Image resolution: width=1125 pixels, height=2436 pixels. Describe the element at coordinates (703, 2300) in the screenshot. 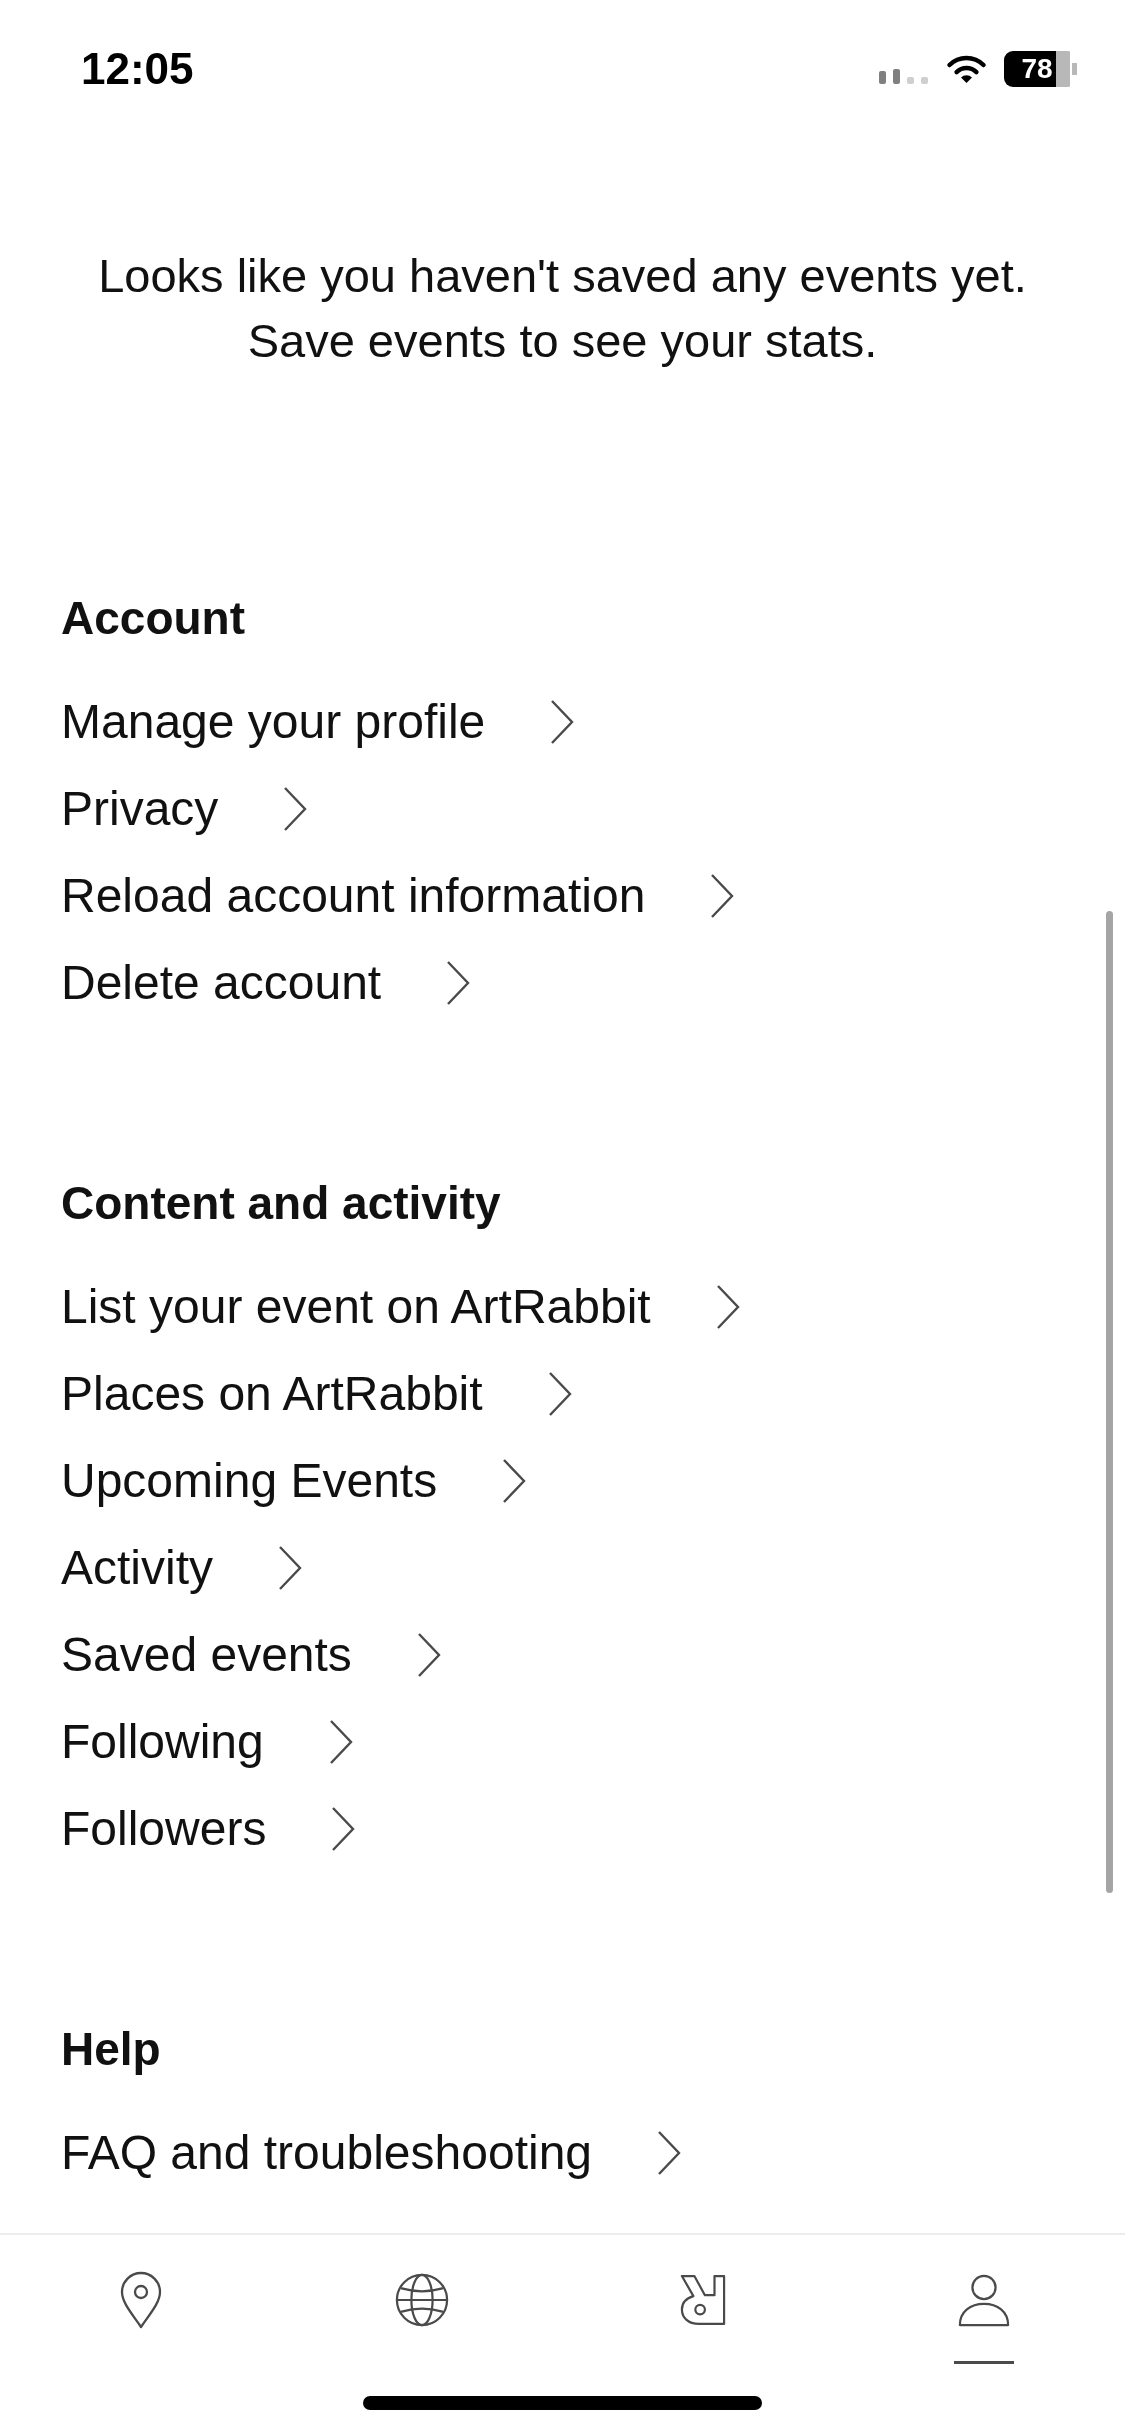

I see `r-logo-icon` at that location.